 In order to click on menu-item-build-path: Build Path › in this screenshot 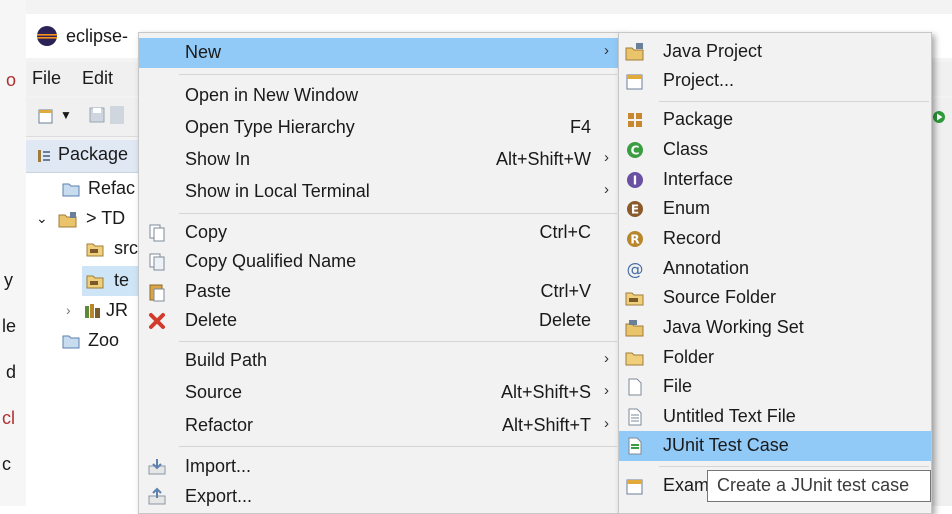, I will do `click(379, 361)`.